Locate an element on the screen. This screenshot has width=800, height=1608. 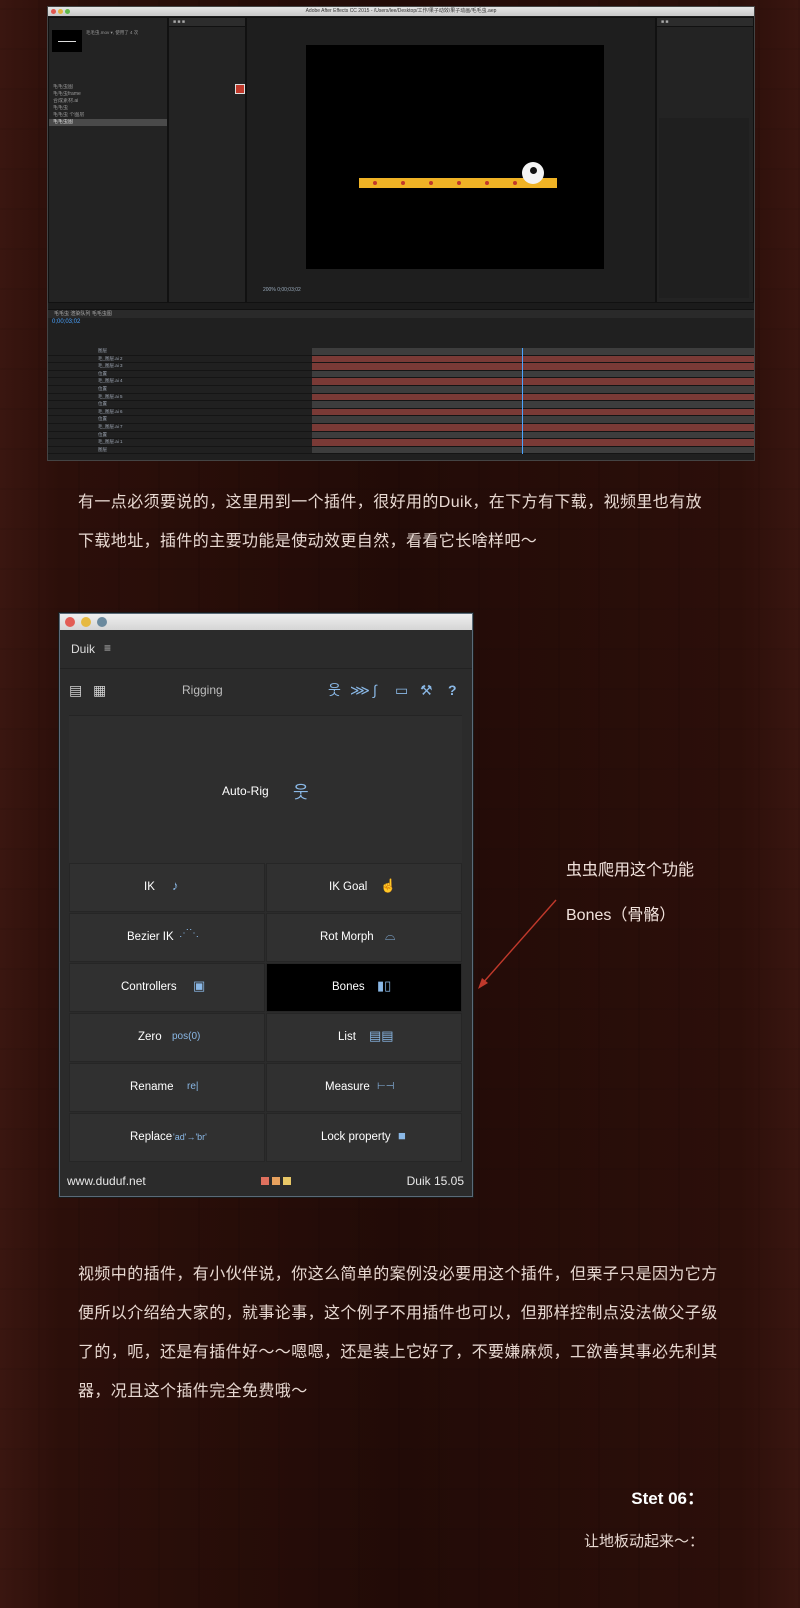
automation-icon: ⋙ is located at coordinates (360, 690).